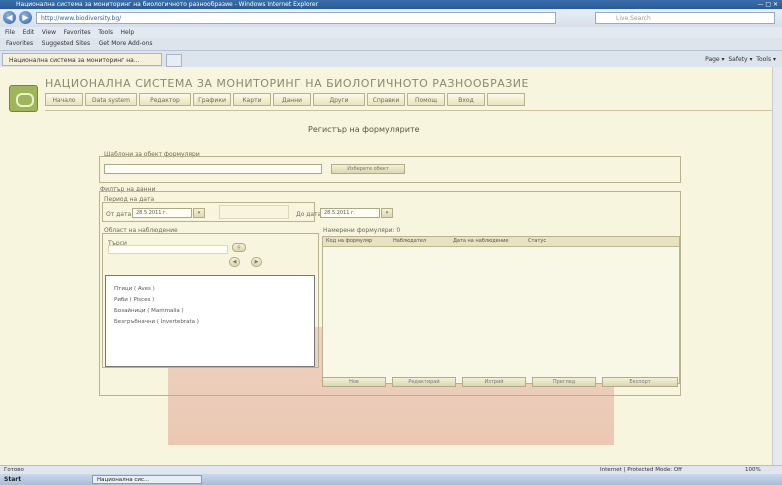 The width and height of the screenshot is (782, 485). I want to click on nav-item-help: Помощ, so click(426, 99).